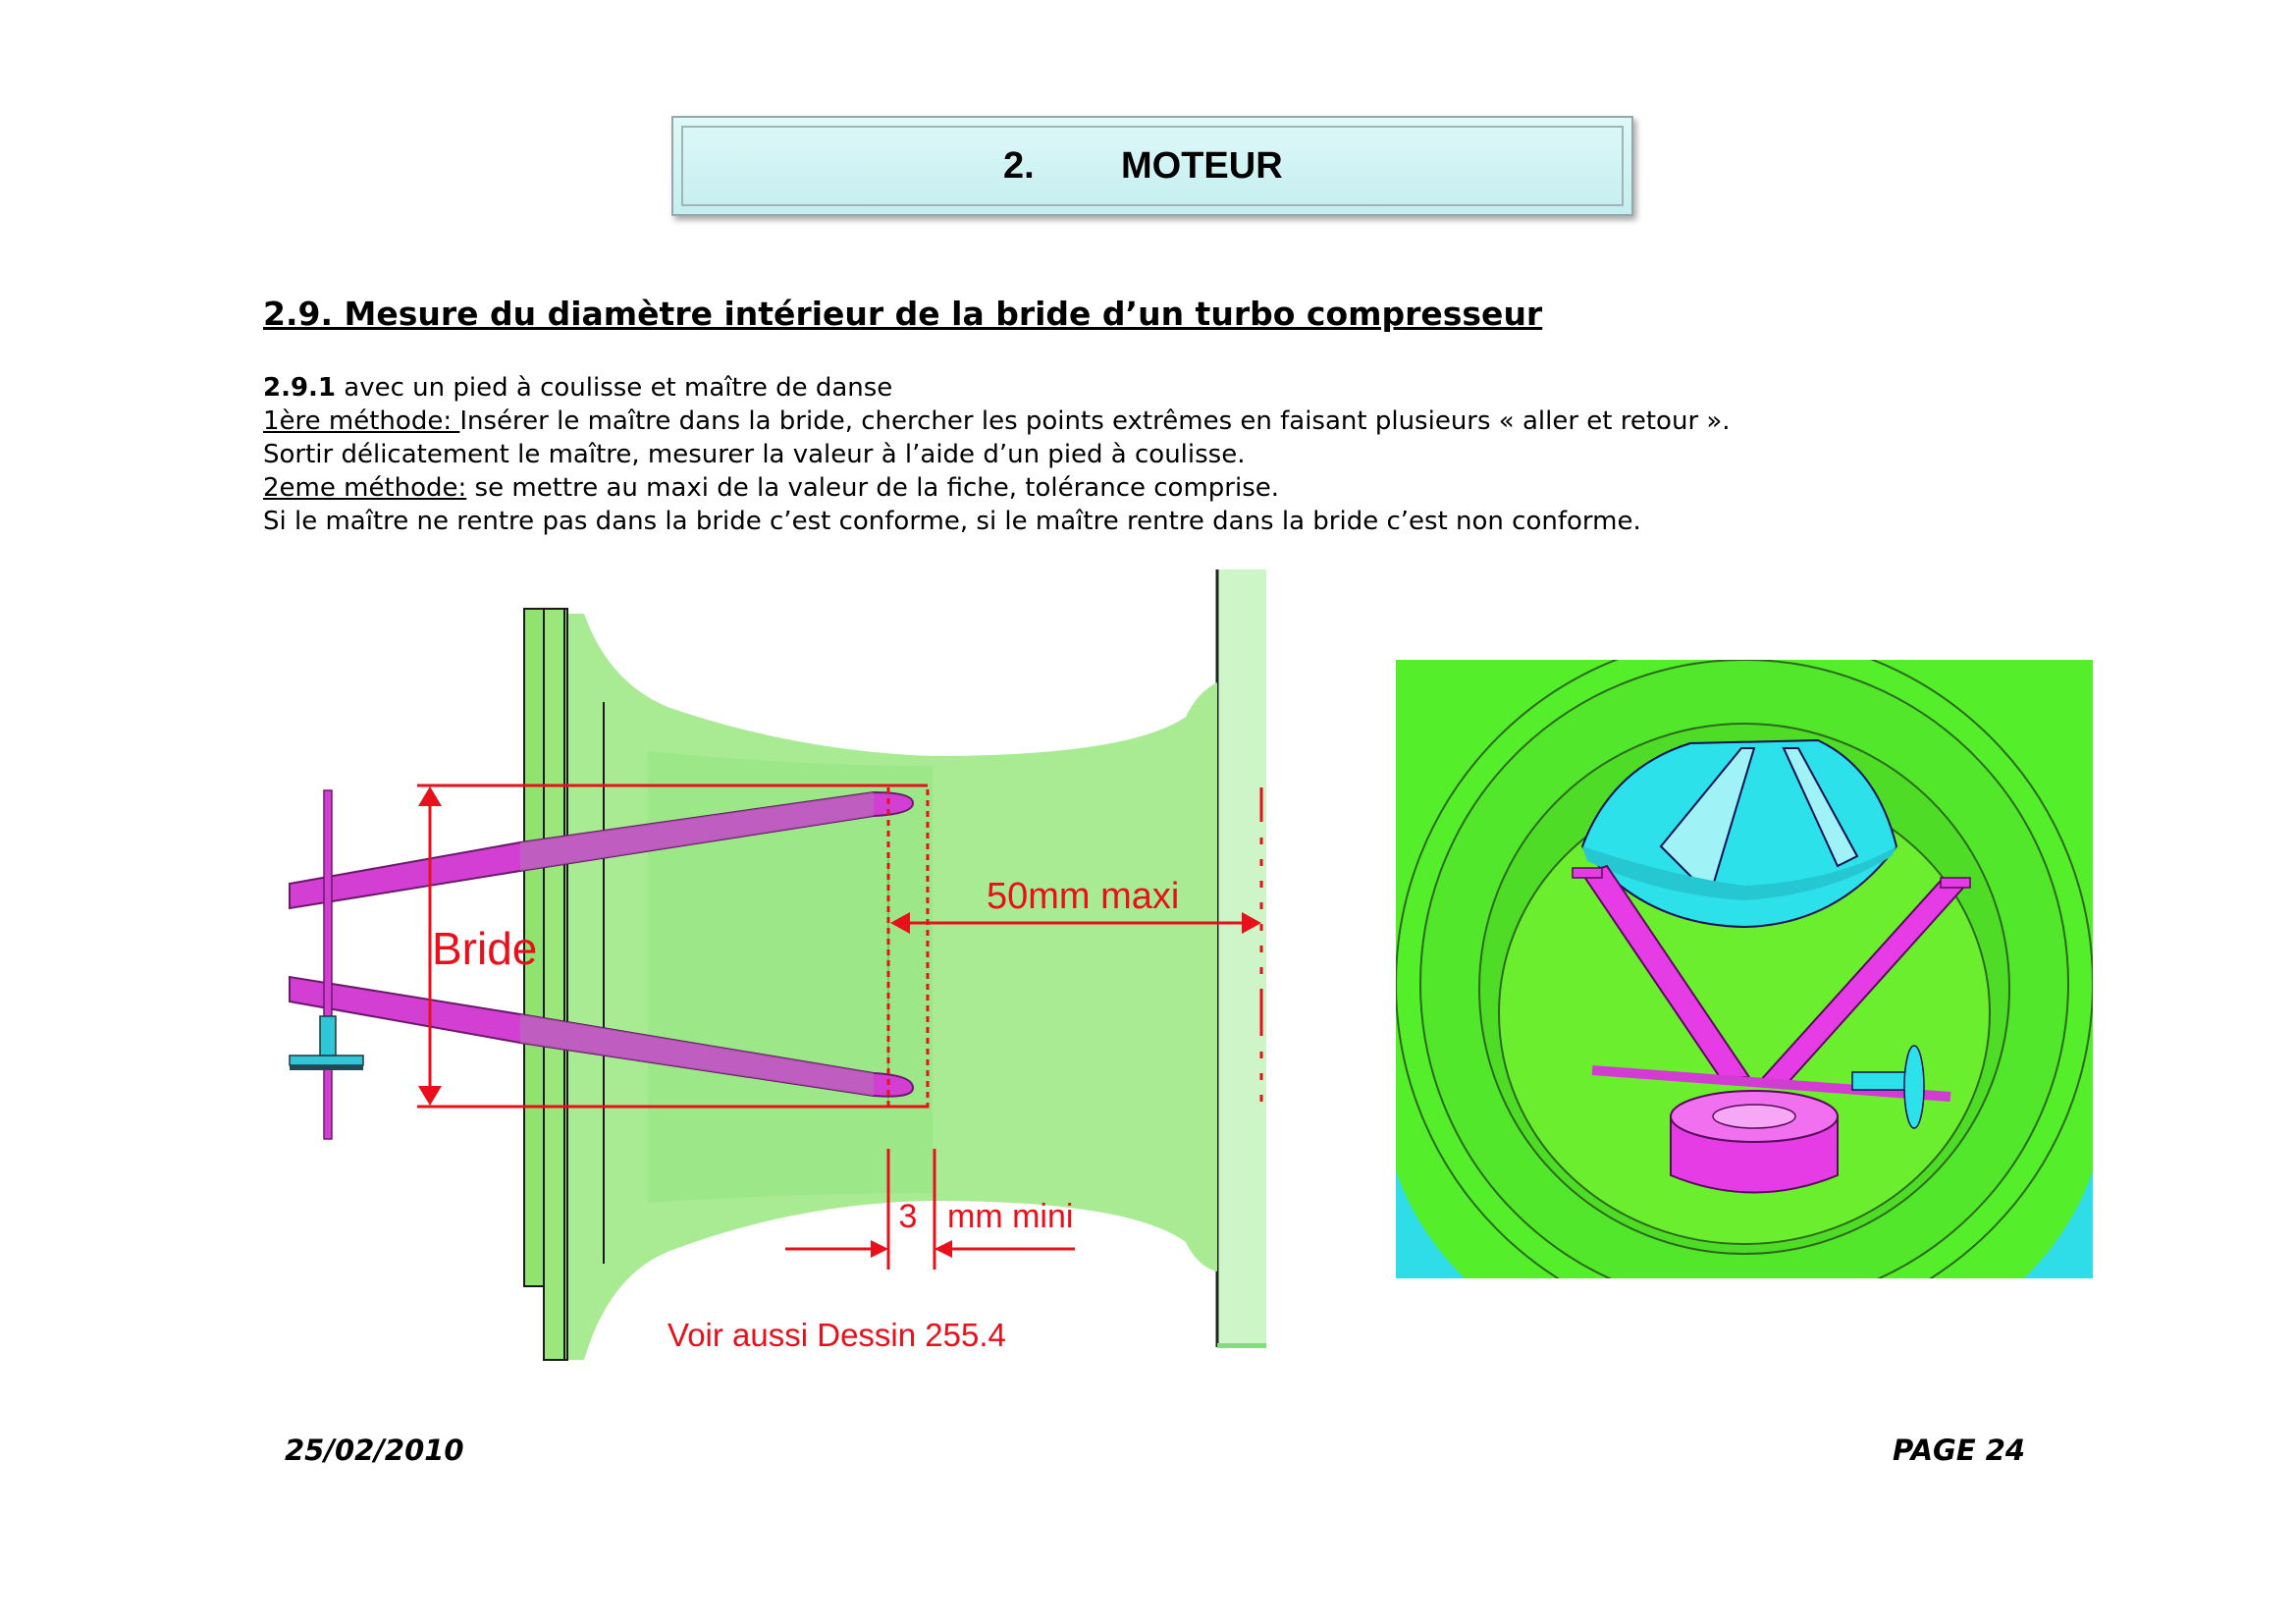 This screenshot has width=2296, height=1624. Describe the element at coordinates (1083, 896) in the screenshot. I see `max-dimension-label: 50mm maxi` at that location.